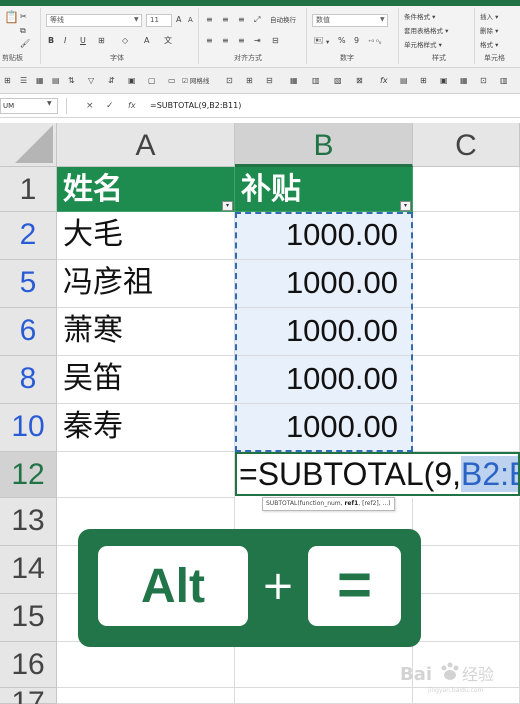  Describe the element at coordinates (23, 31) in the screenshot. I see `copy-icon: ⧉` at that location.